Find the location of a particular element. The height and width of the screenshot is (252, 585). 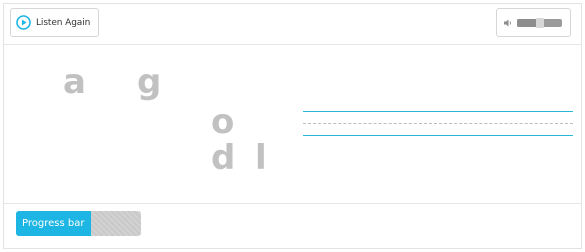

footer-divider is located at coordinates (292, 203).